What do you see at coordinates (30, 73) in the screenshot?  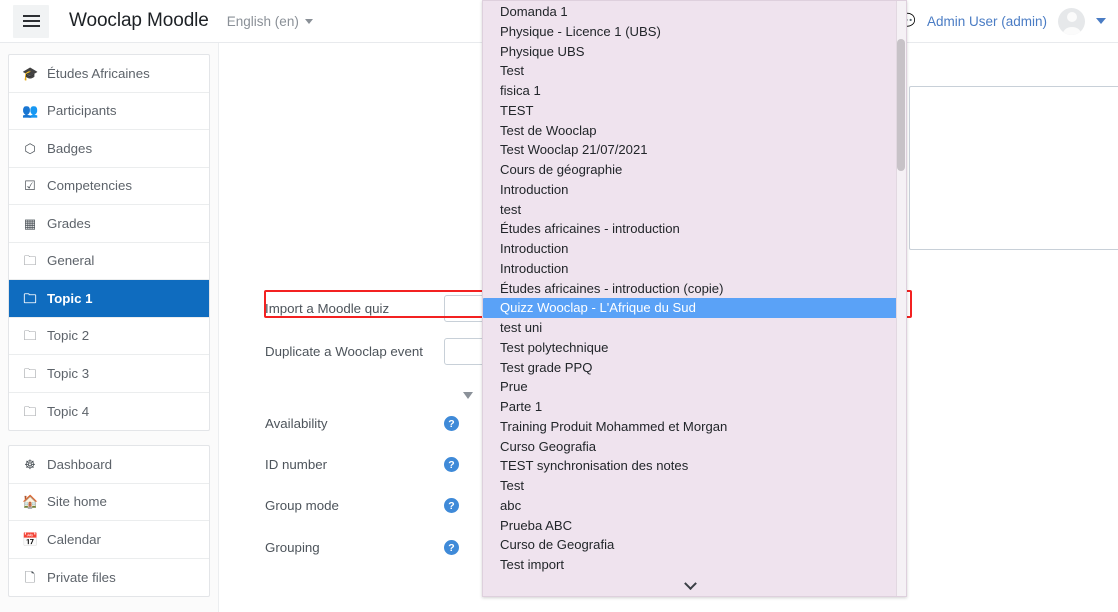 I see `graduation-cap-icon: 🎓` at bounding box center [30, 73].